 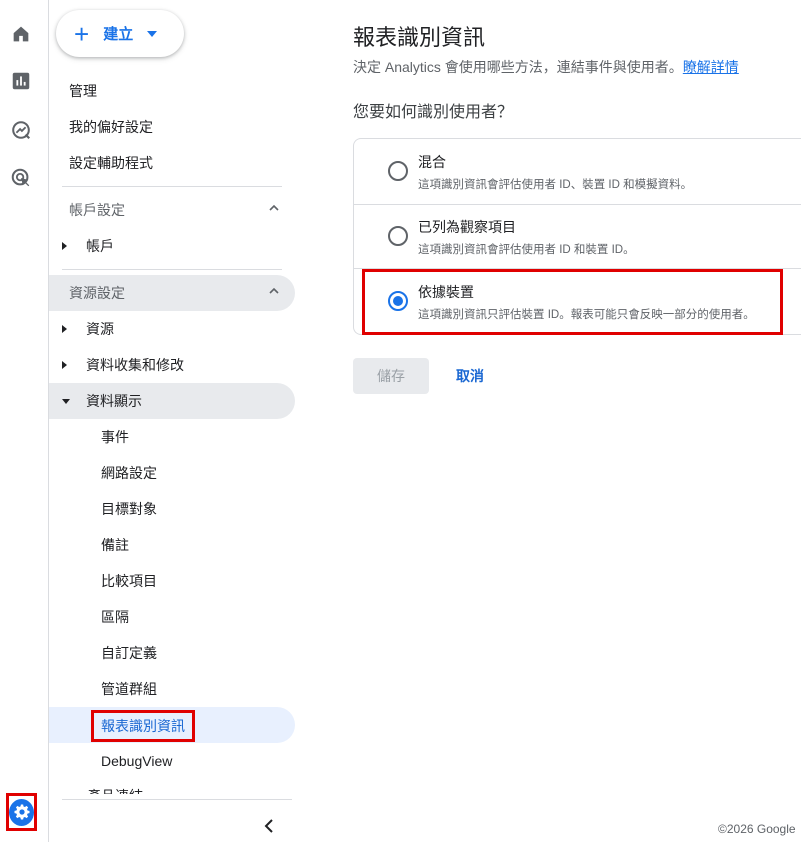 I want to click on plus-icon: +, so click(x=82, y=33).